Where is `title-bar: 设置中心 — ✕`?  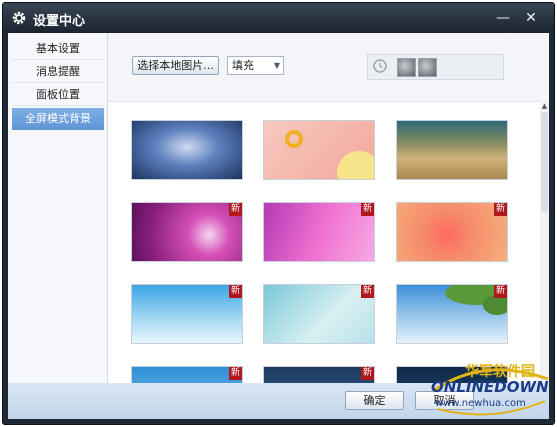 title-bar: 设置中心 — ✕ is located at coordinates (278, 18).